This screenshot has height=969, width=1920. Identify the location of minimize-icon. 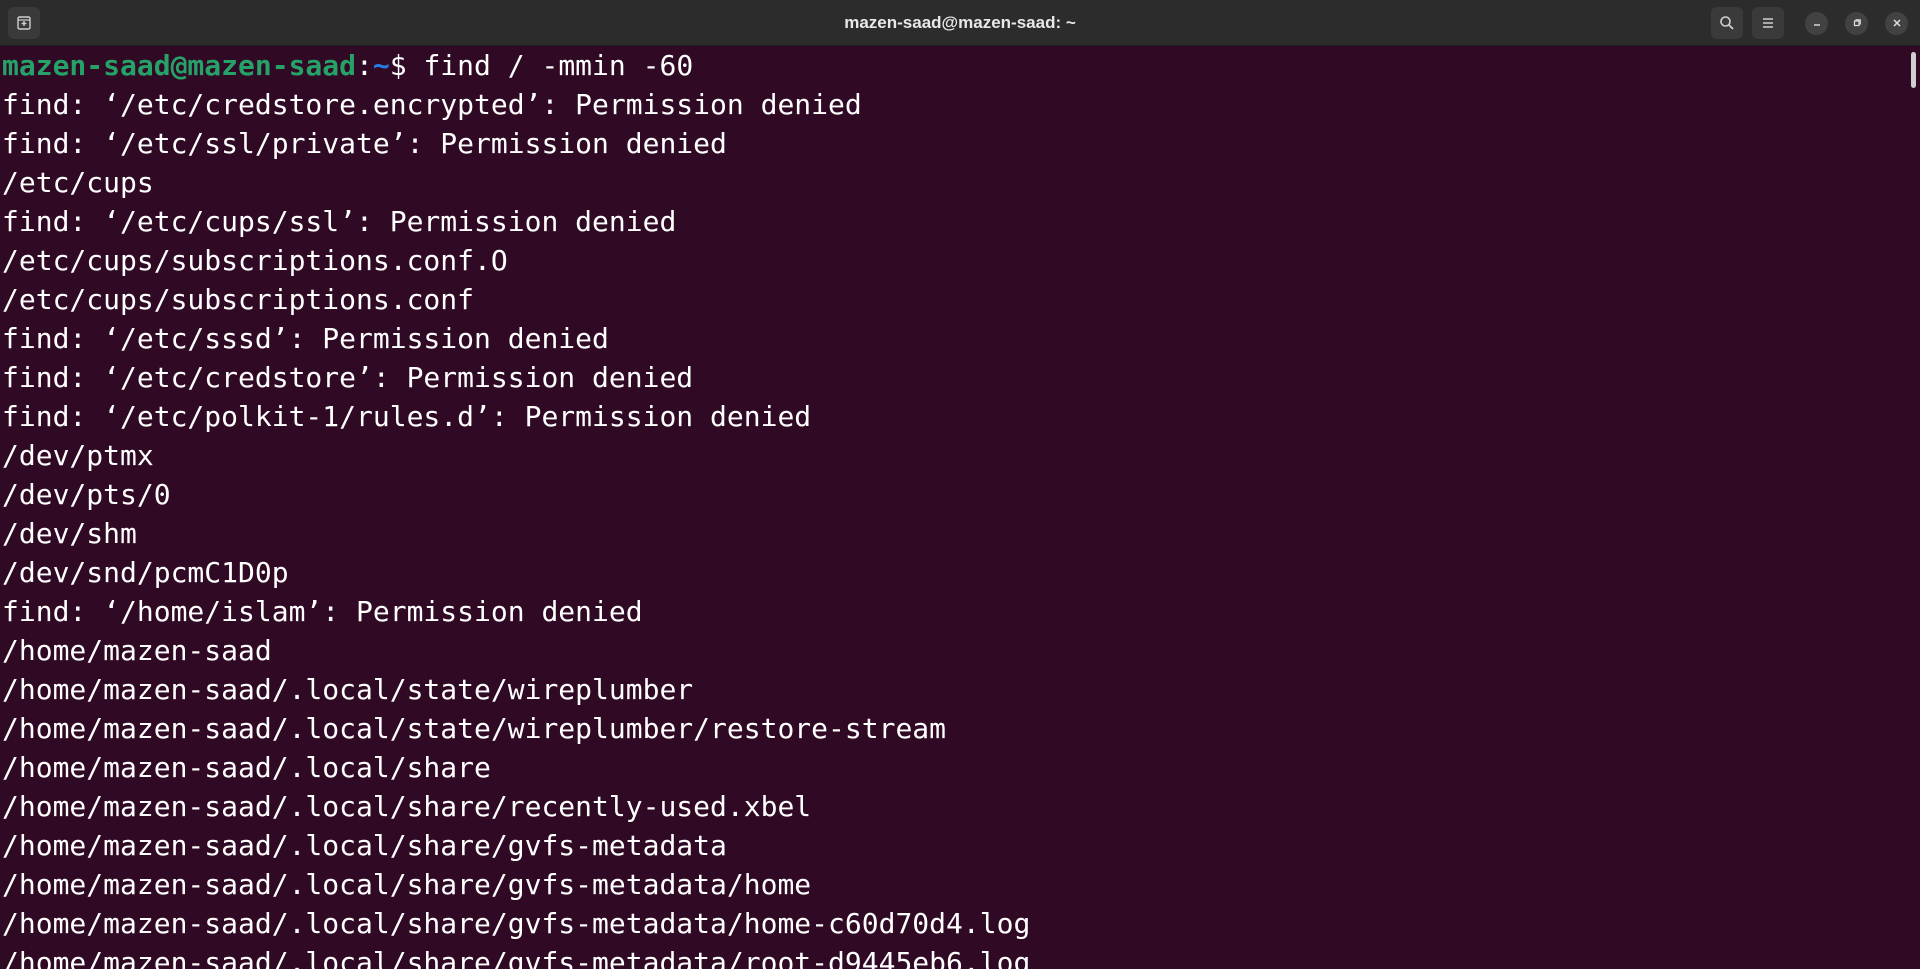
(1817, 24).